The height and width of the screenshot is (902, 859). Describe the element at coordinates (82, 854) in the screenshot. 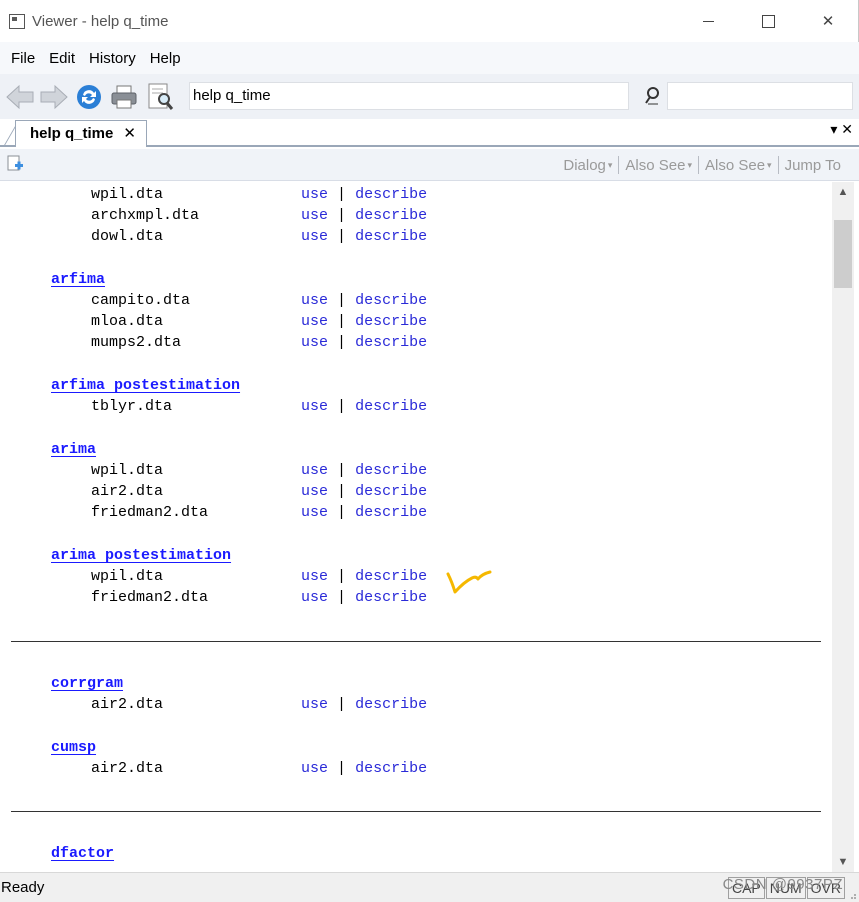

I see `section-heading-link: dfactor` at that location.